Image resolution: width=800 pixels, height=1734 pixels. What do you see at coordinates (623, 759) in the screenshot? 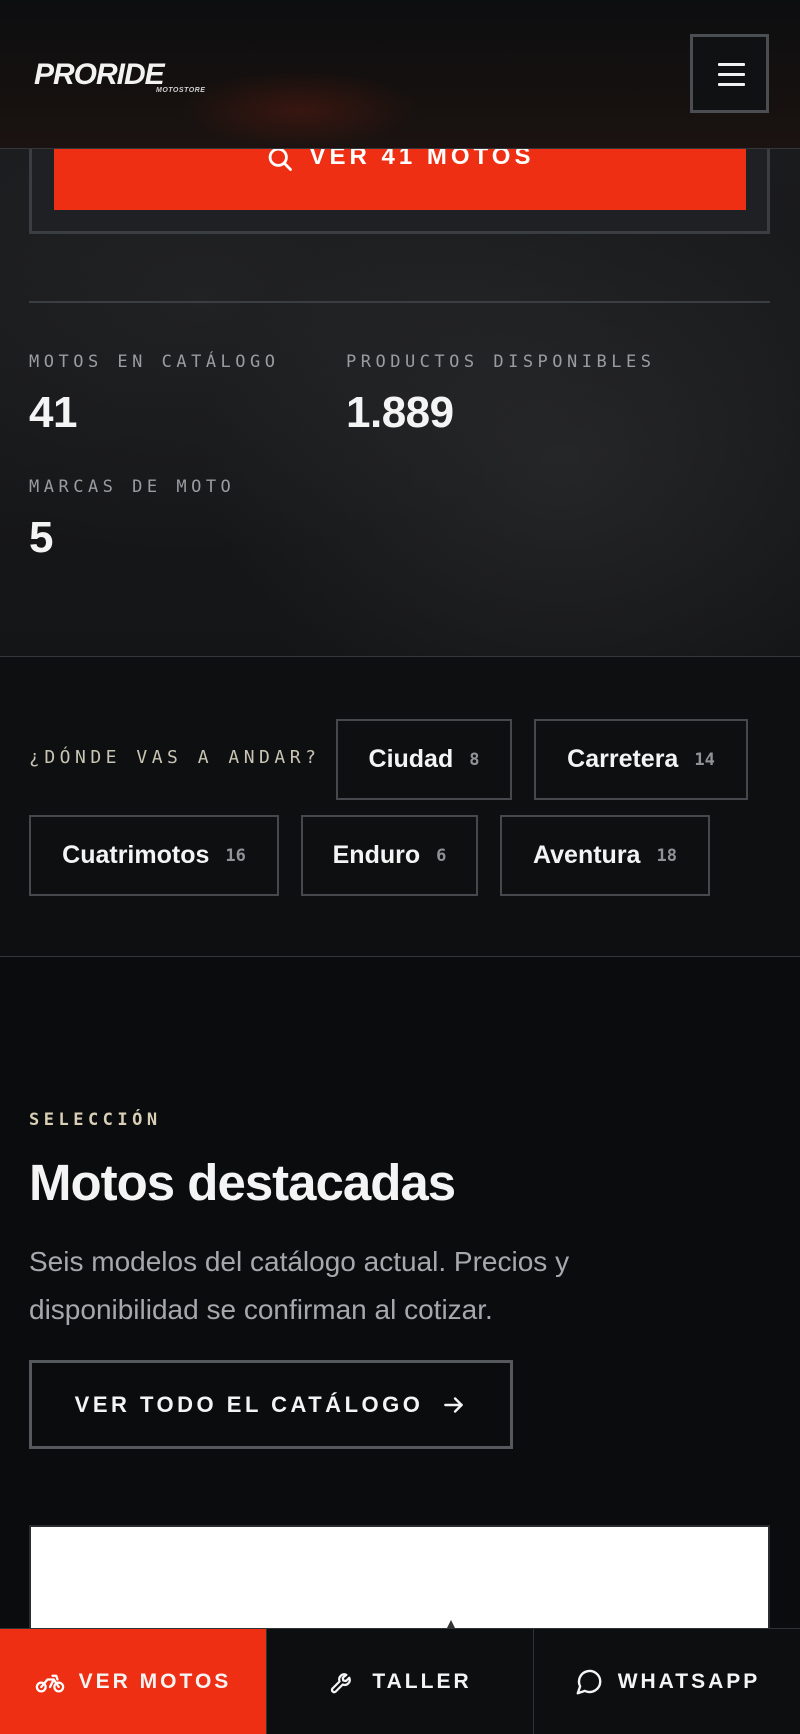
I see `chip-name: Carretera` at bounding box center [623, 759].